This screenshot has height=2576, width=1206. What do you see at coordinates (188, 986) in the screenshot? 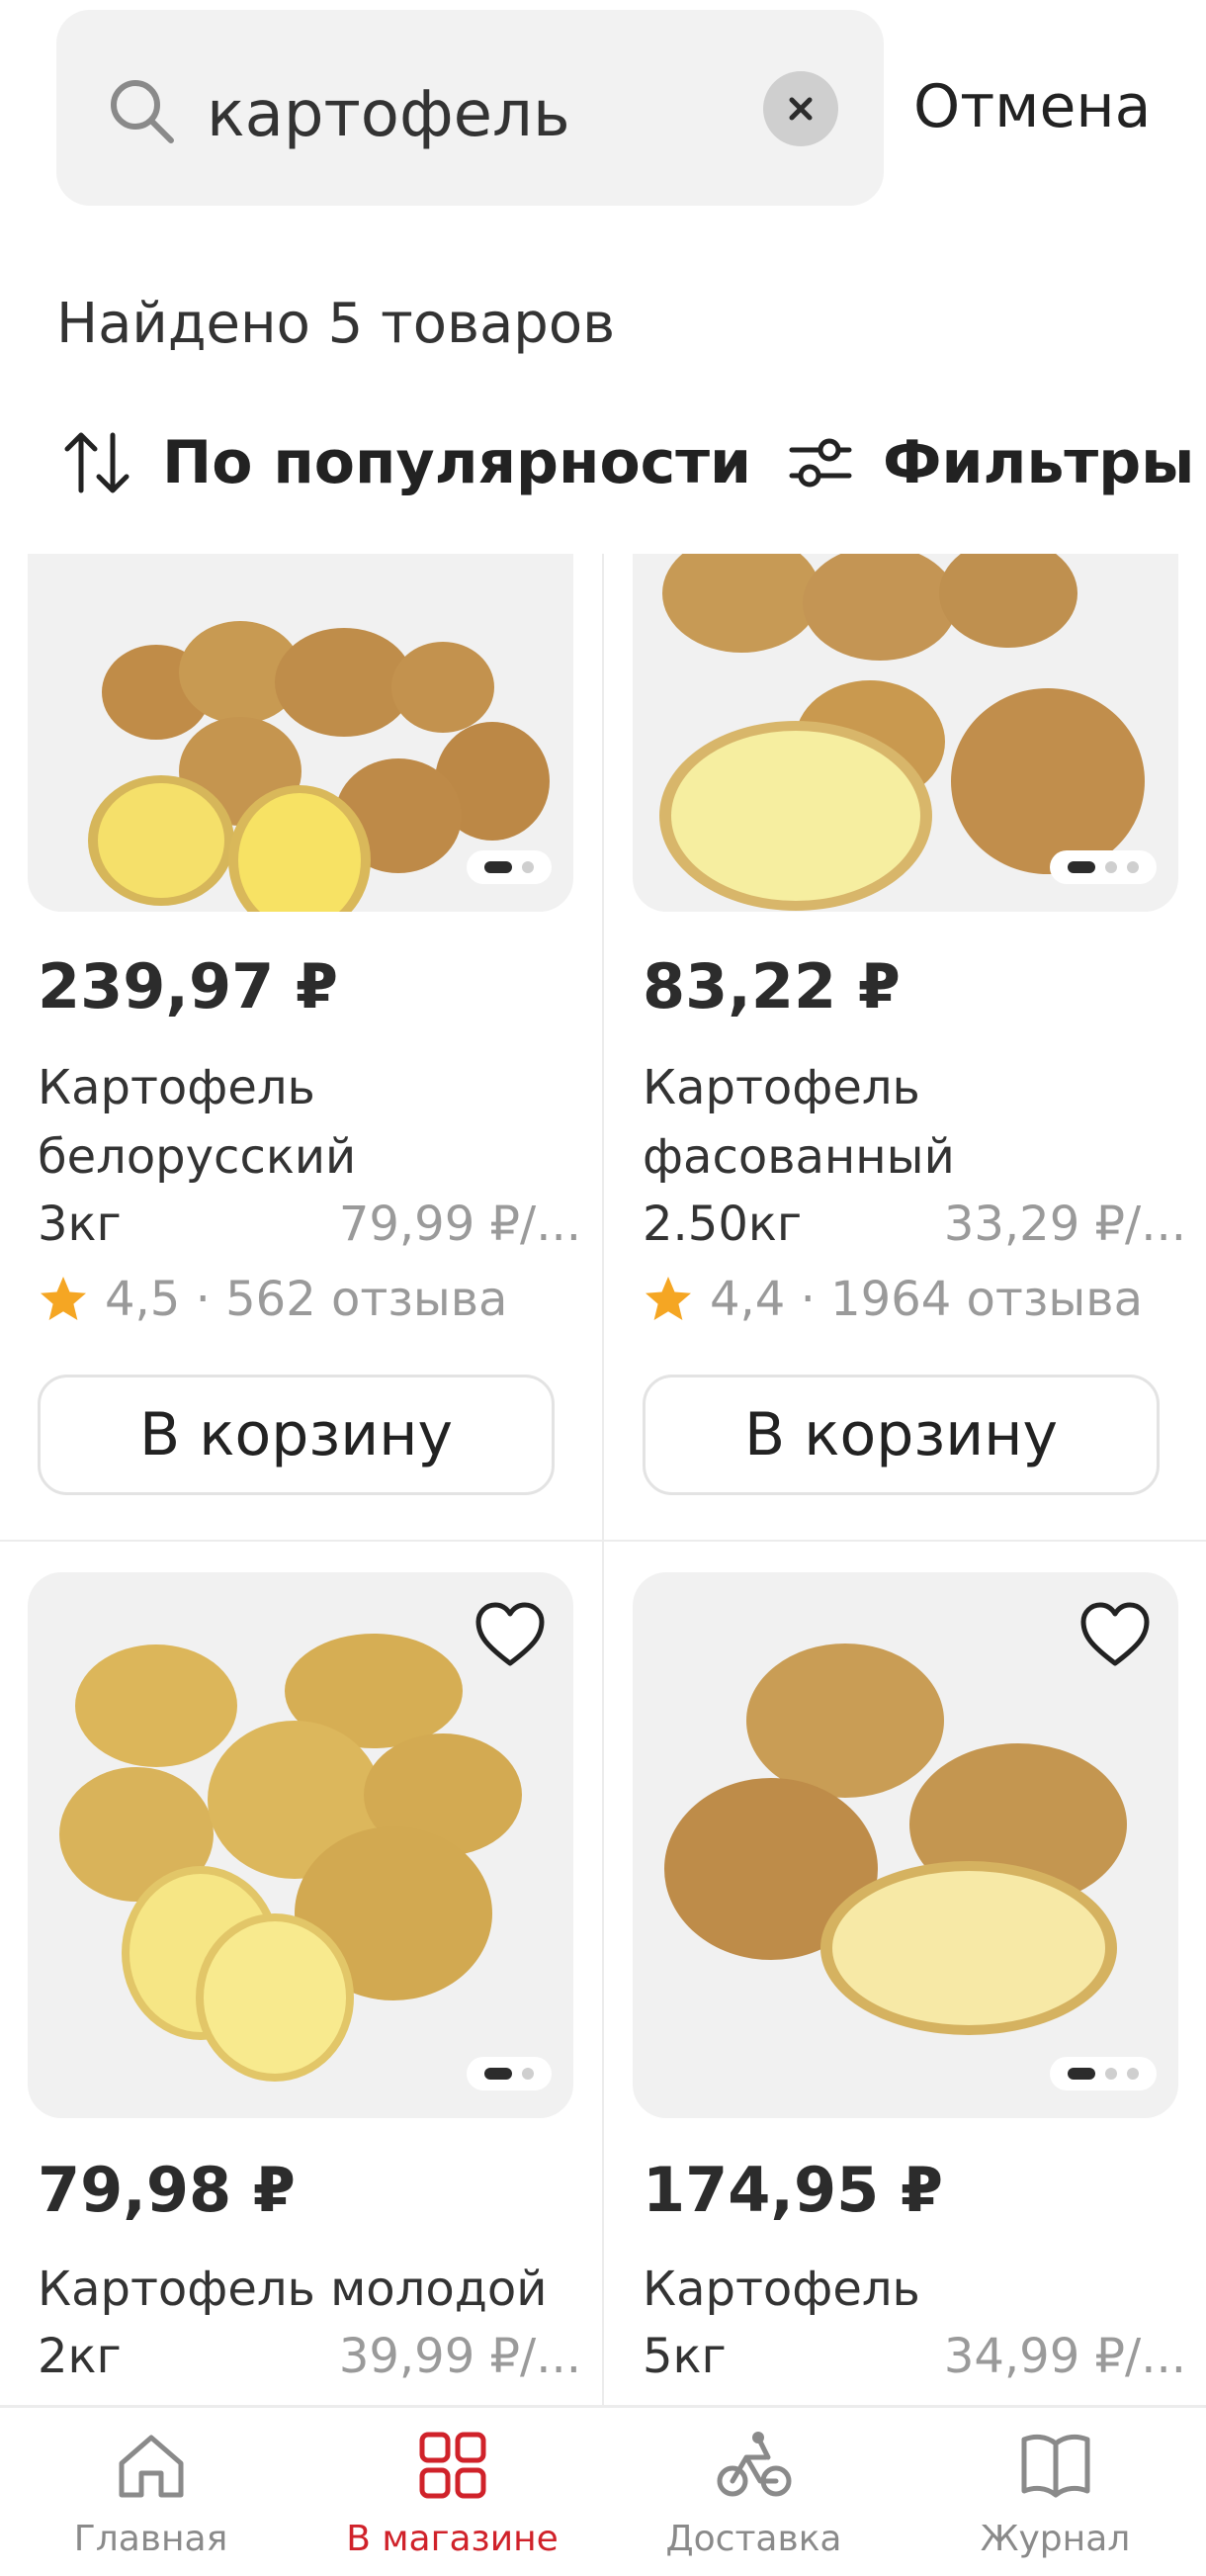
I see `product-price: 239,97 ₽` at bounding box center [188, 986].